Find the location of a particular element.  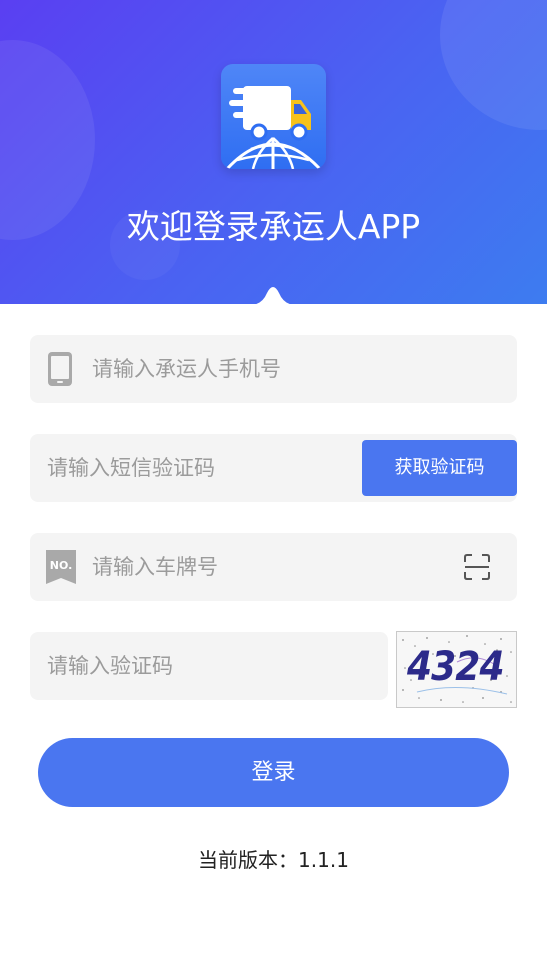

captcha-input-placeholder: 请输入验证码 is located at coordinates (110, 666).